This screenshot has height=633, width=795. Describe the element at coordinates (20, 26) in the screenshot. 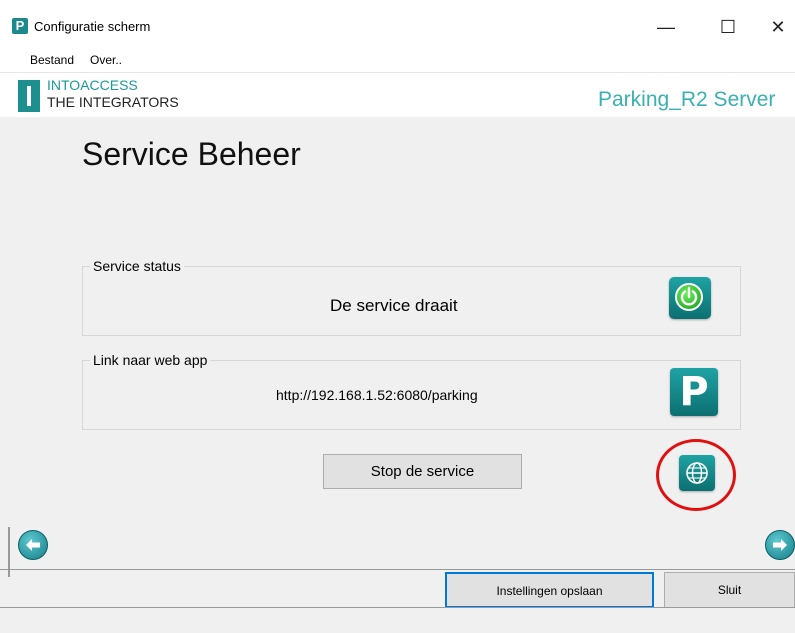

I see `app-icon: P` at that location.